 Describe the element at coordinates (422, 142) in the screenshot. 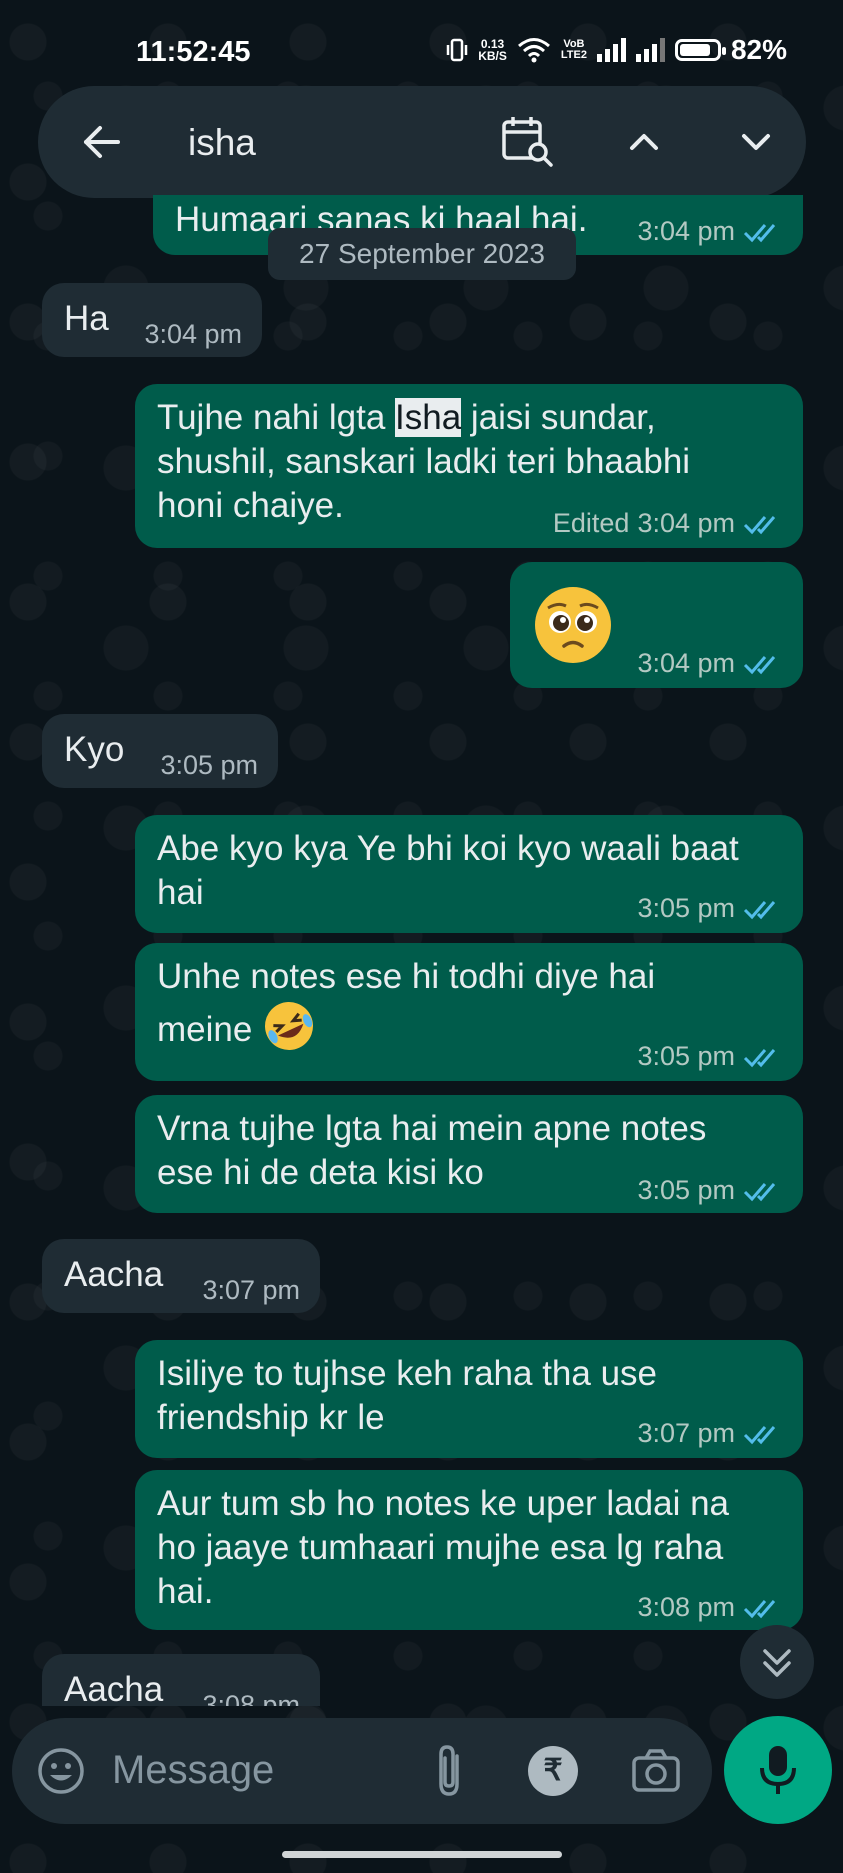

I see `search-bar: isha` at that location.